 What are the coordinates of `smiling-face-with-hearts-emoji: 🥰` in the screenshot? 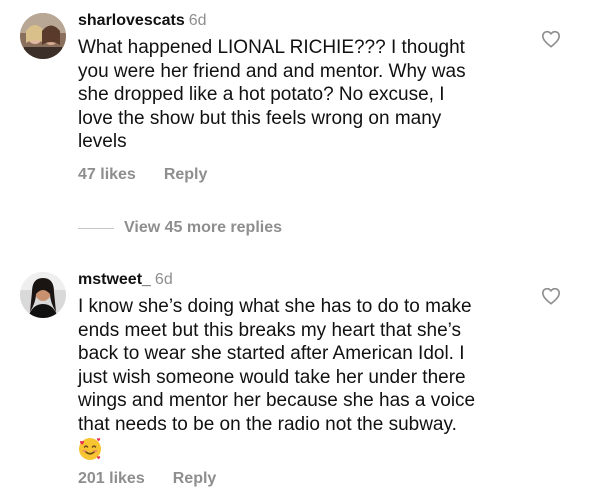 It's located at (90, 449).